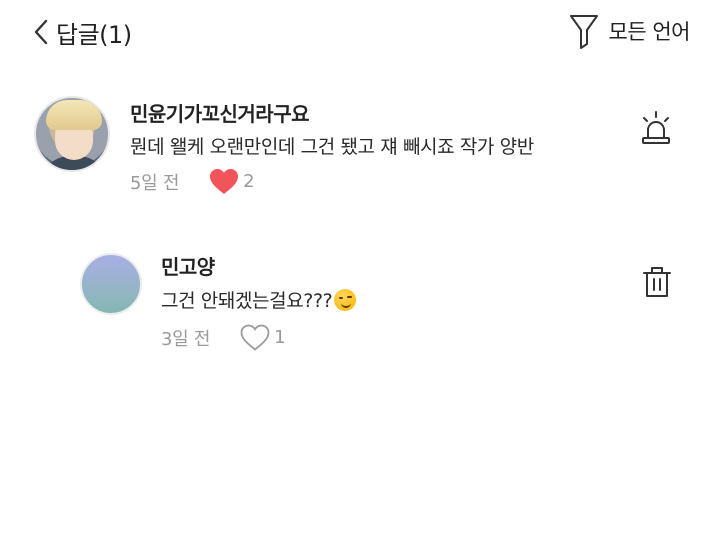 This screenshot has height=540, width=720. I want to click on report-button, so click(656, 129).